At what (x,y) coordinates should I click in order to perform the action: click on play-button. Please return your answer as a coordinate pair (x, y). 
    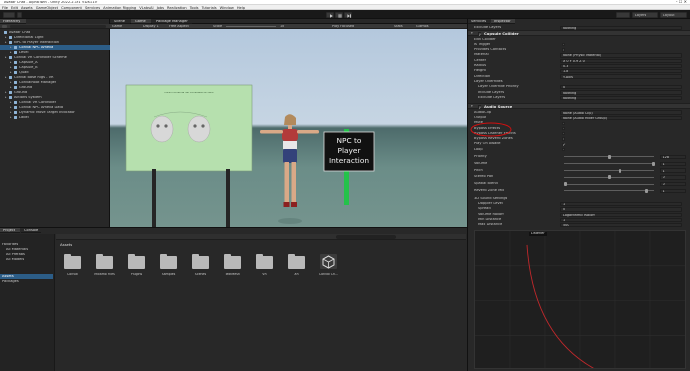
    Looking at the image, I should click on (330, 14).